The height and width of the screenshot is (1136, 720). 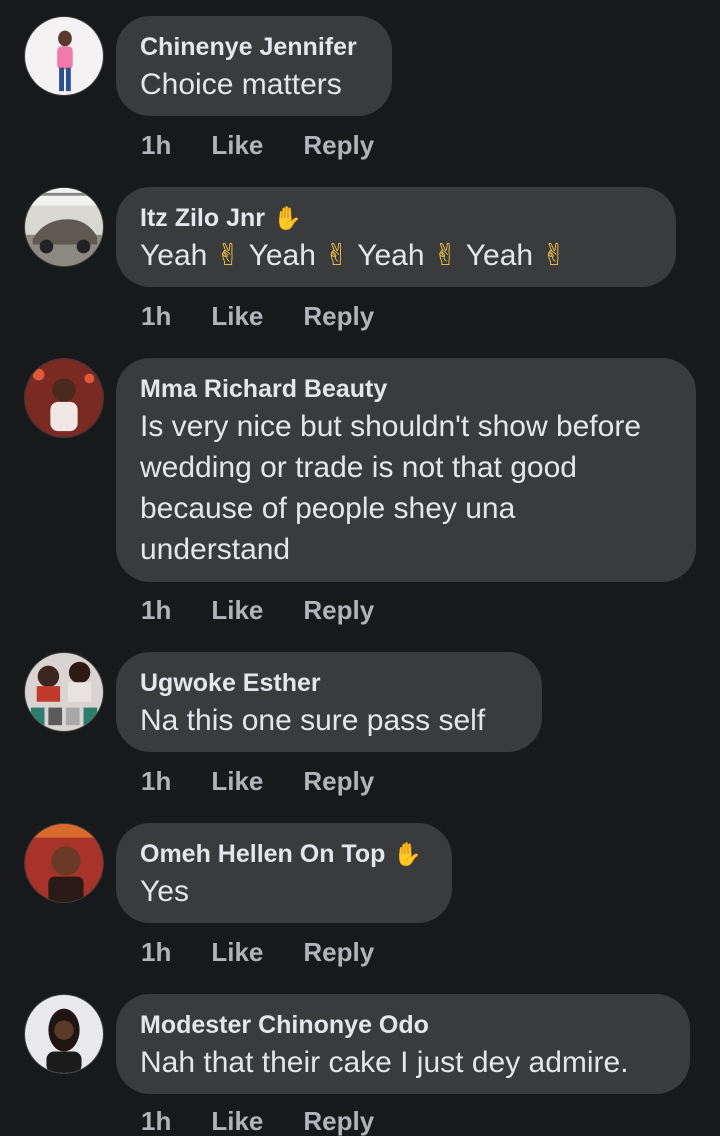 I want to click on comment-text: Yeah ✌ Yeah ✌ Yeah ✌ Yeah ✌, so click(x=396, y=255).